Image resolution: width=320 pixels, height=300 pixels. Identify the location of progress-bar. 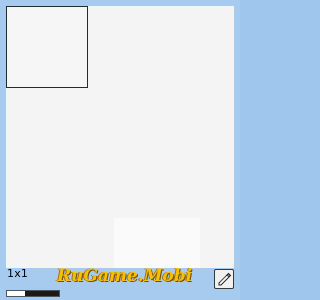
(33, 293).